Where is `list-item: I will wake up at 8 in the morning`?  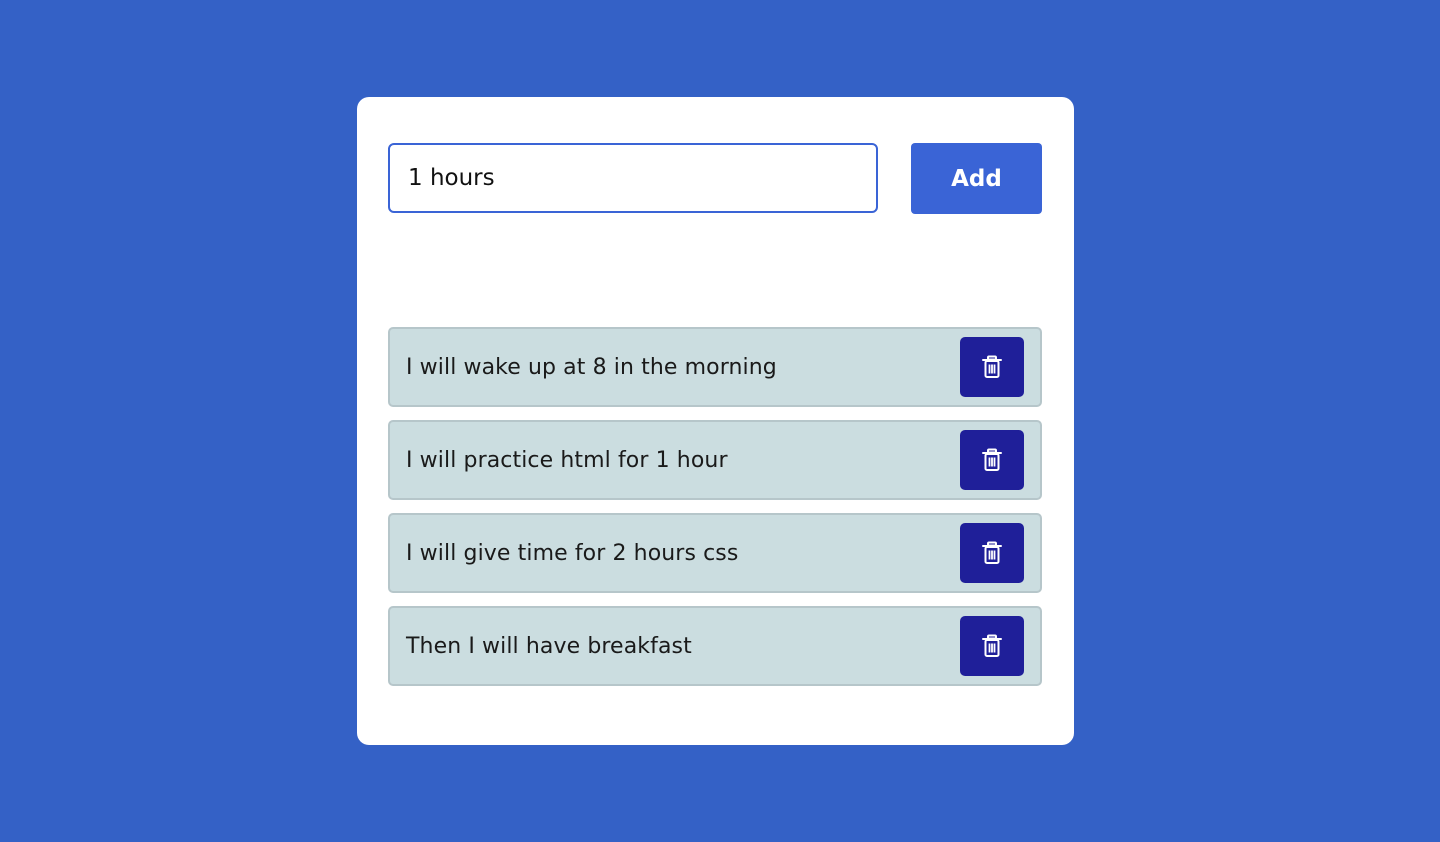 list-item: I will wake up at 8 in the morning is located at coordinates (715, 367).